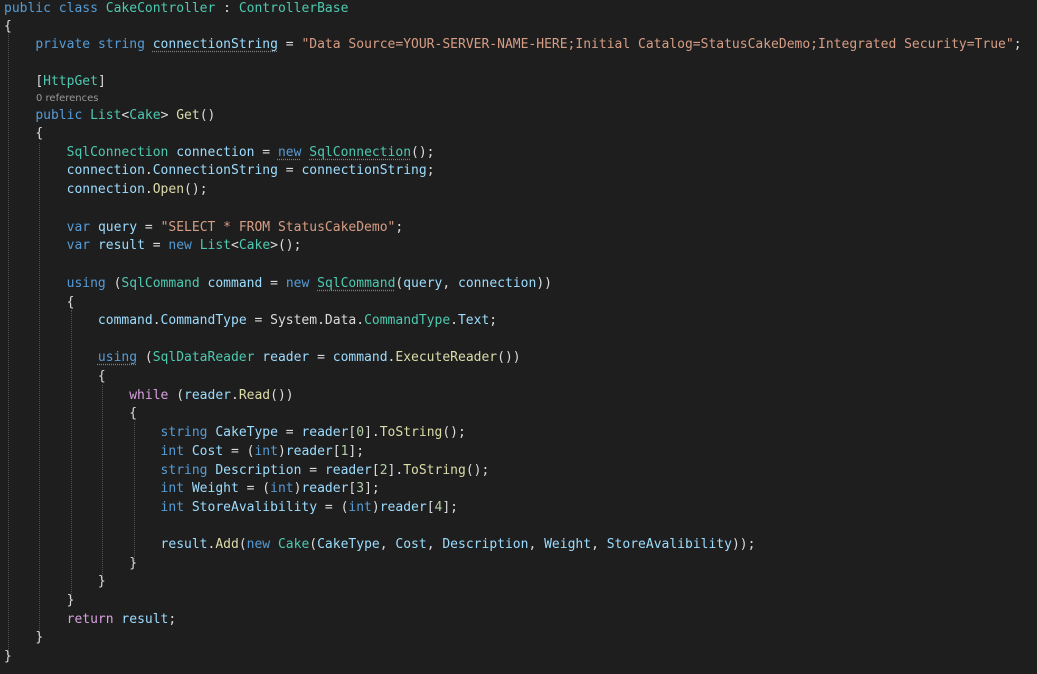 This screenshot has width=1037, height=674. What do you see at coordinates (454, 432) in the screenshot?
I see `punctuation: ();` at bounding box center [454, 432].